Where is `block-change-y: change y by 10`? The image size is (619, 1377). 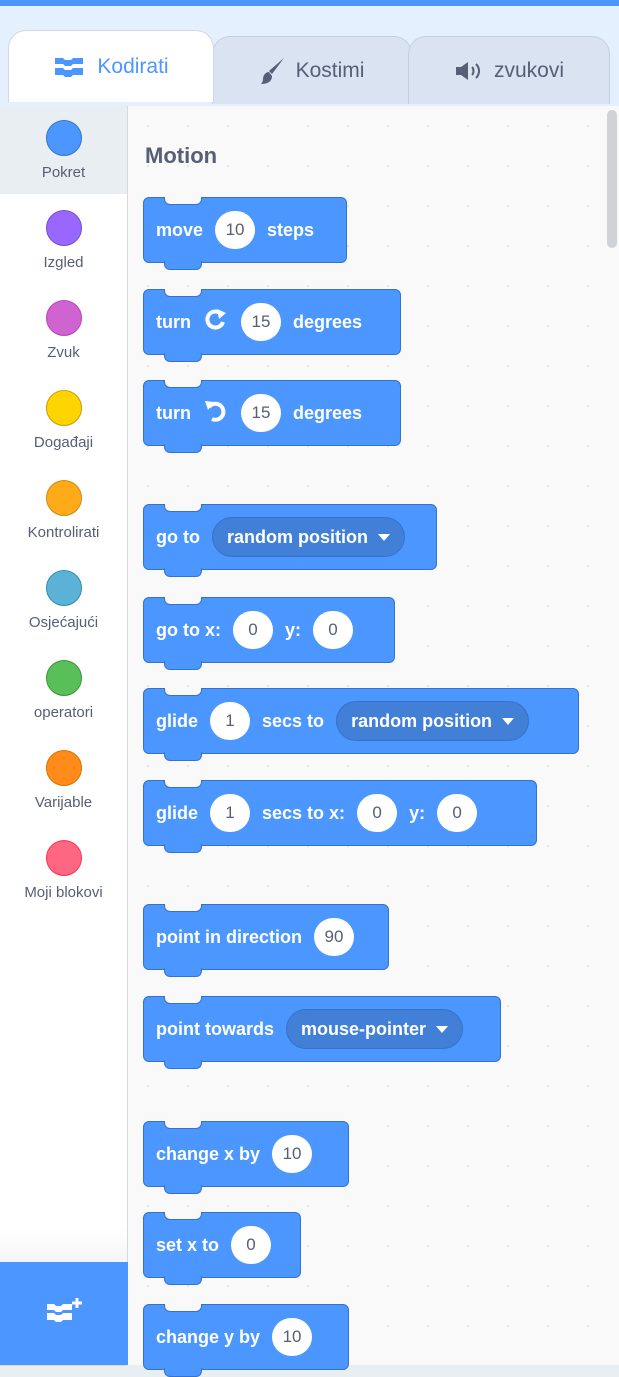 block-change-y: change y by 10 is located at coordinates (246, 1340).